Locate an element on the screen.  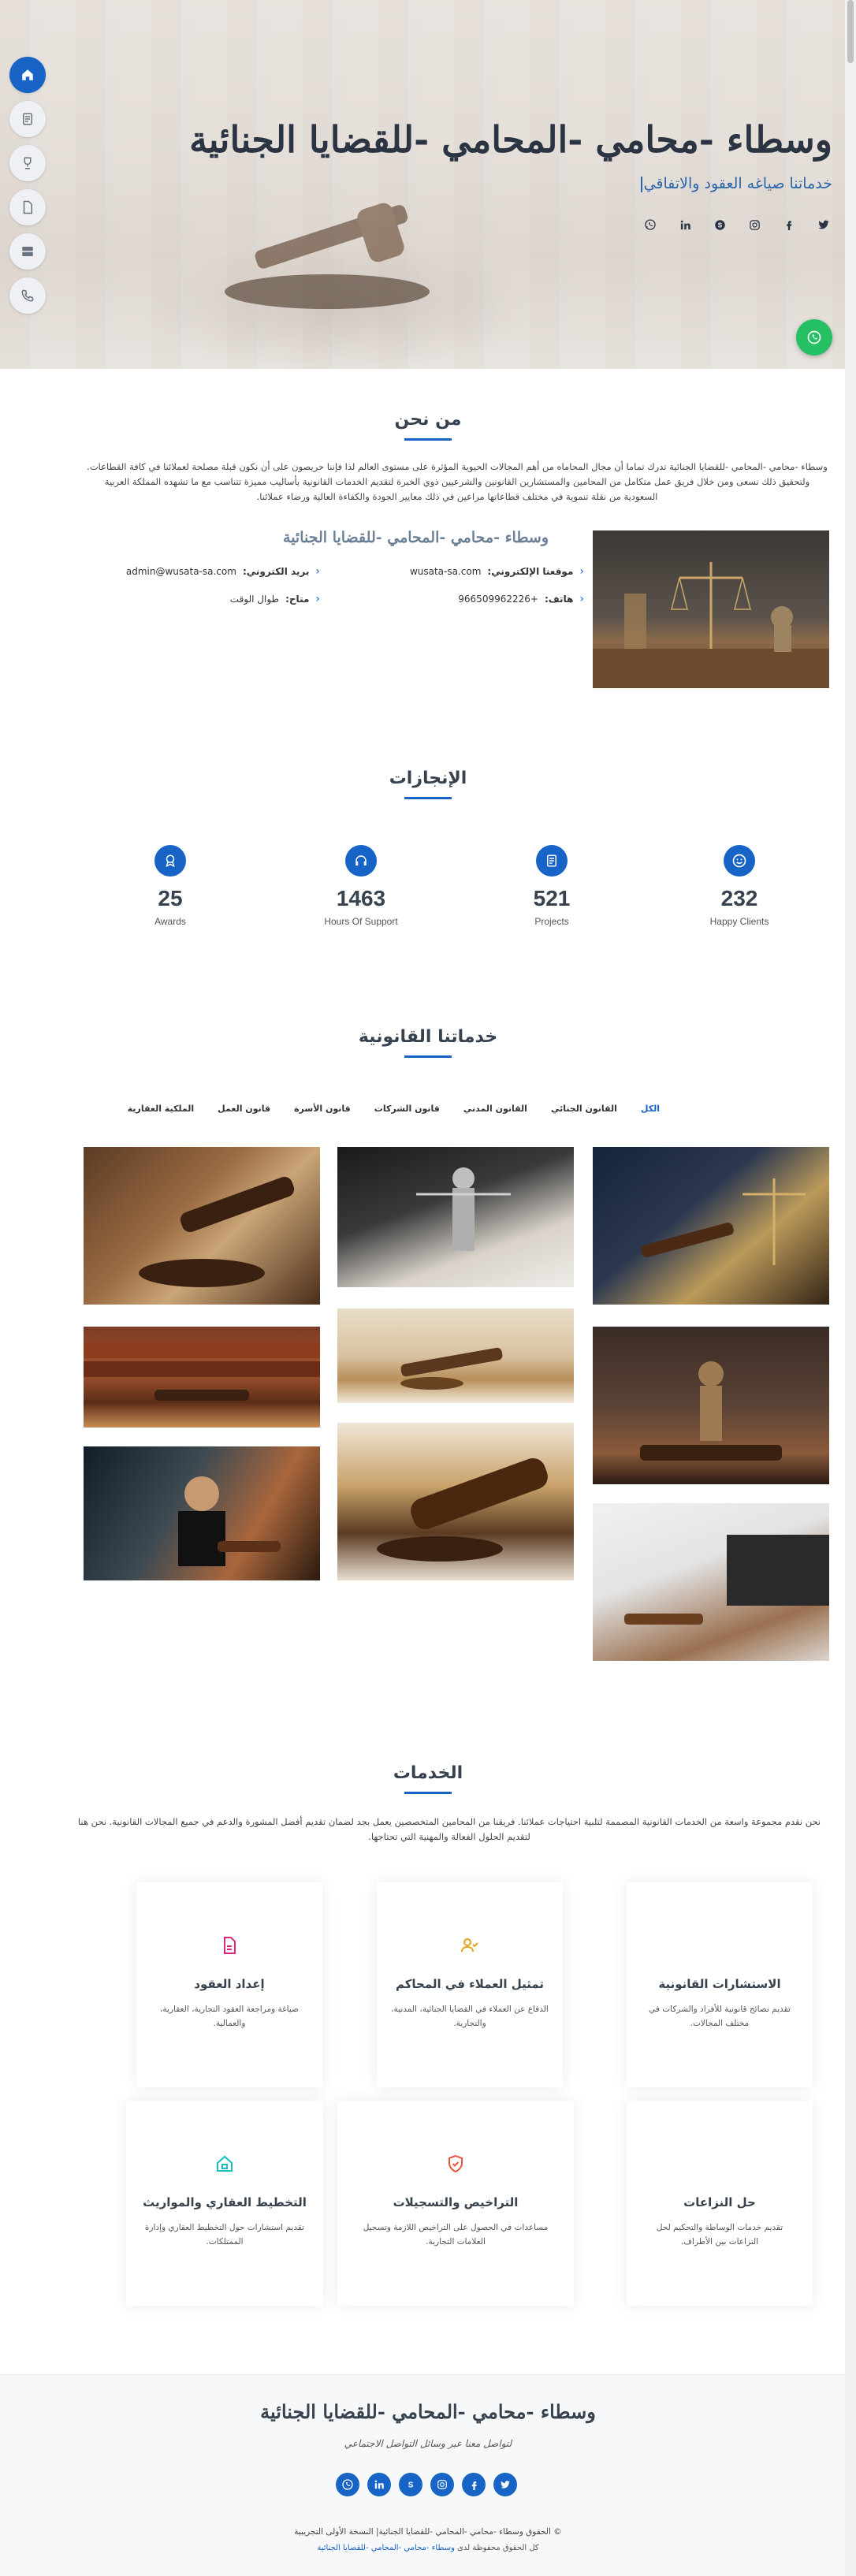
house-icon is located at coordinates (225, 2164).